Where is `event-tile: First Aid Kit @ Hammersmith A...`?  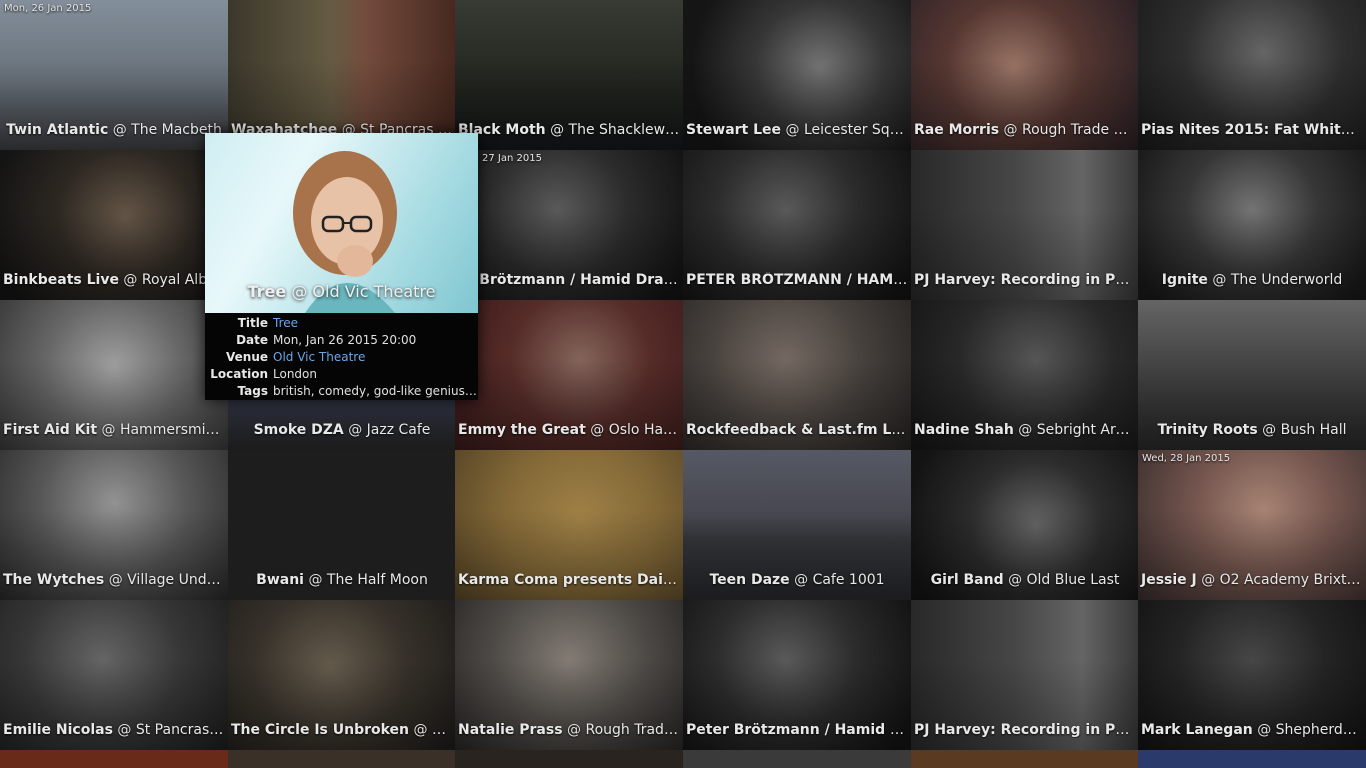
event-tile: First Aid Kit @ Hammersmith A... is located at coordinates (114, 375).